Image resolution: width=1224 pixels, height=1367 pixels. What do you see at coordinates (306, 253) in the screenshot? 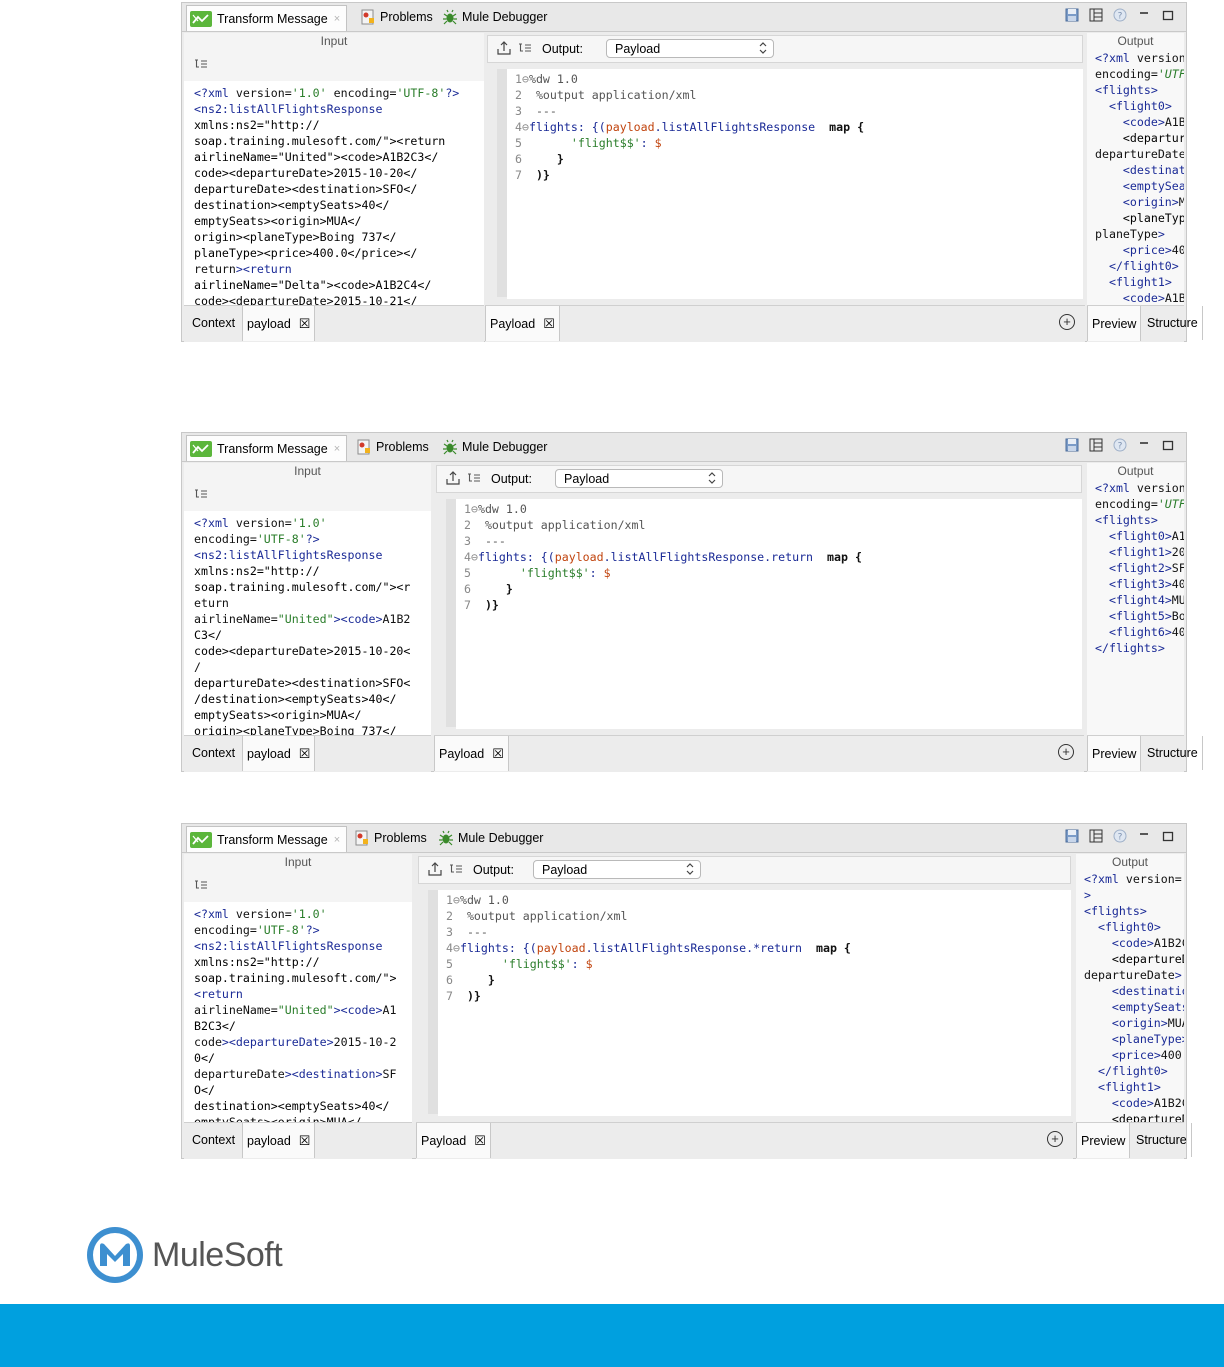
I see `xml-line: planeType><price>400.0</price></` at bounding box center [306, 253].